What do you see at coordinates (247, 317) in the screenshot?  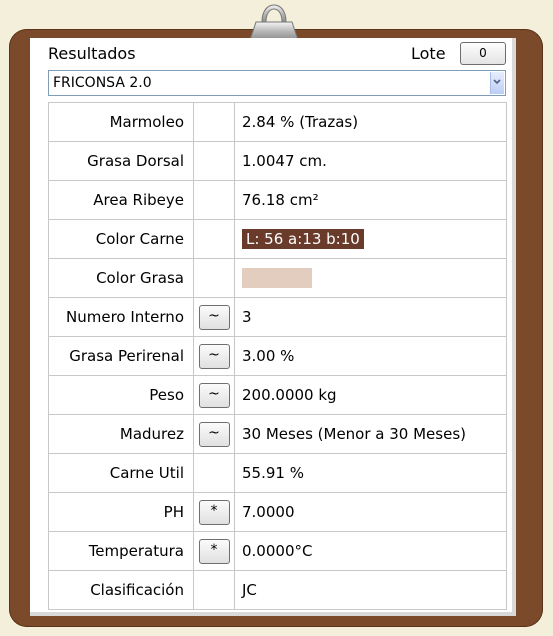 I see `row-value: 3` at bounding box center [247, 317].